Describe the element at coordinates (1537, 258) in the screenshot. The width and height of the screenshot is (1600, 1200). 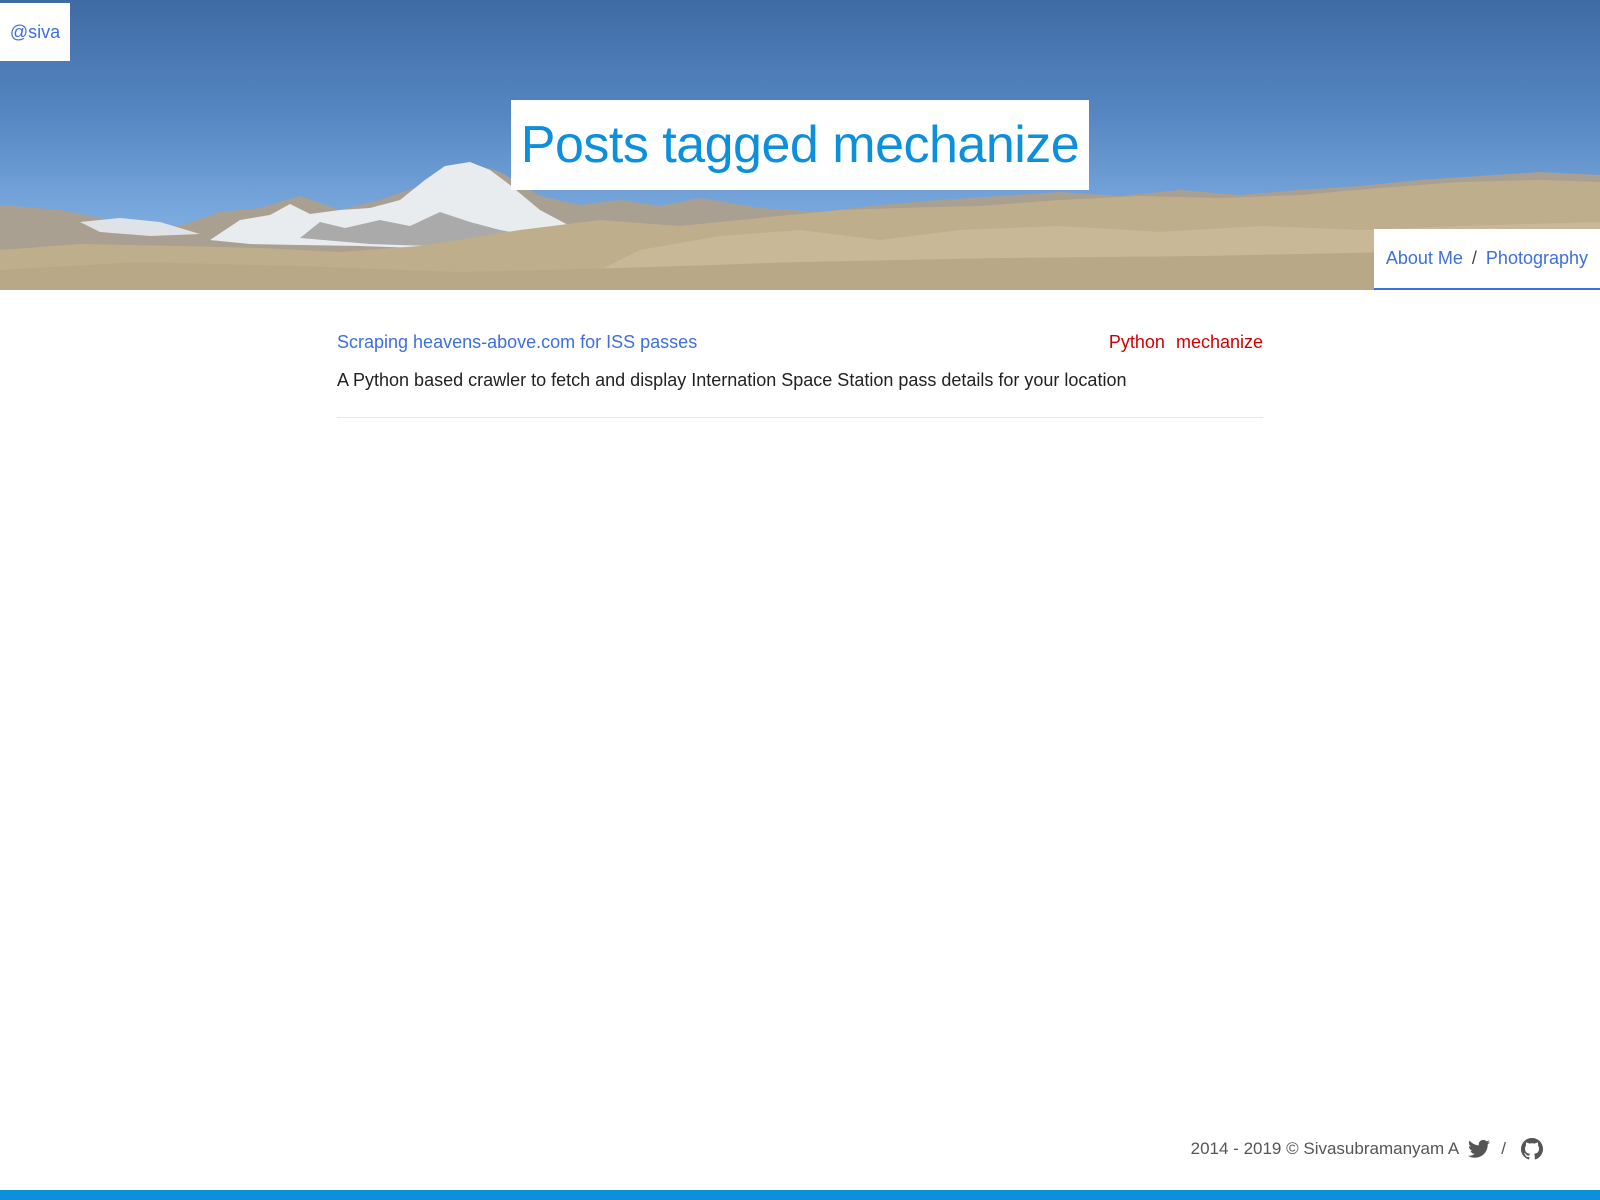
I see `nav-photography-link: Photography` at that location.